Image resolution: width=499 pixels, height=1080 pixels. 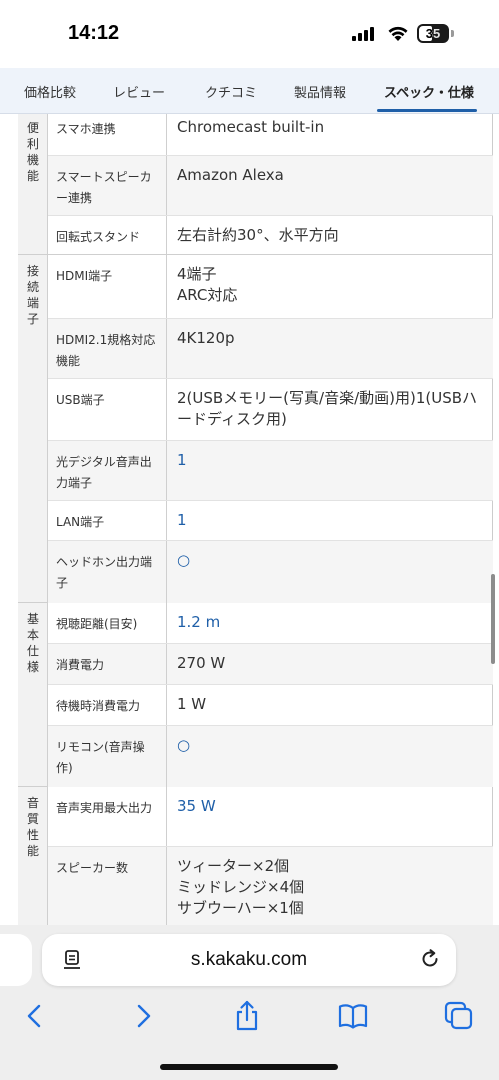 What do you see at coordinates (320, 91) in the screenshot?
I see `tab-product-info: 製品情報` at bounding box center [320, 91].